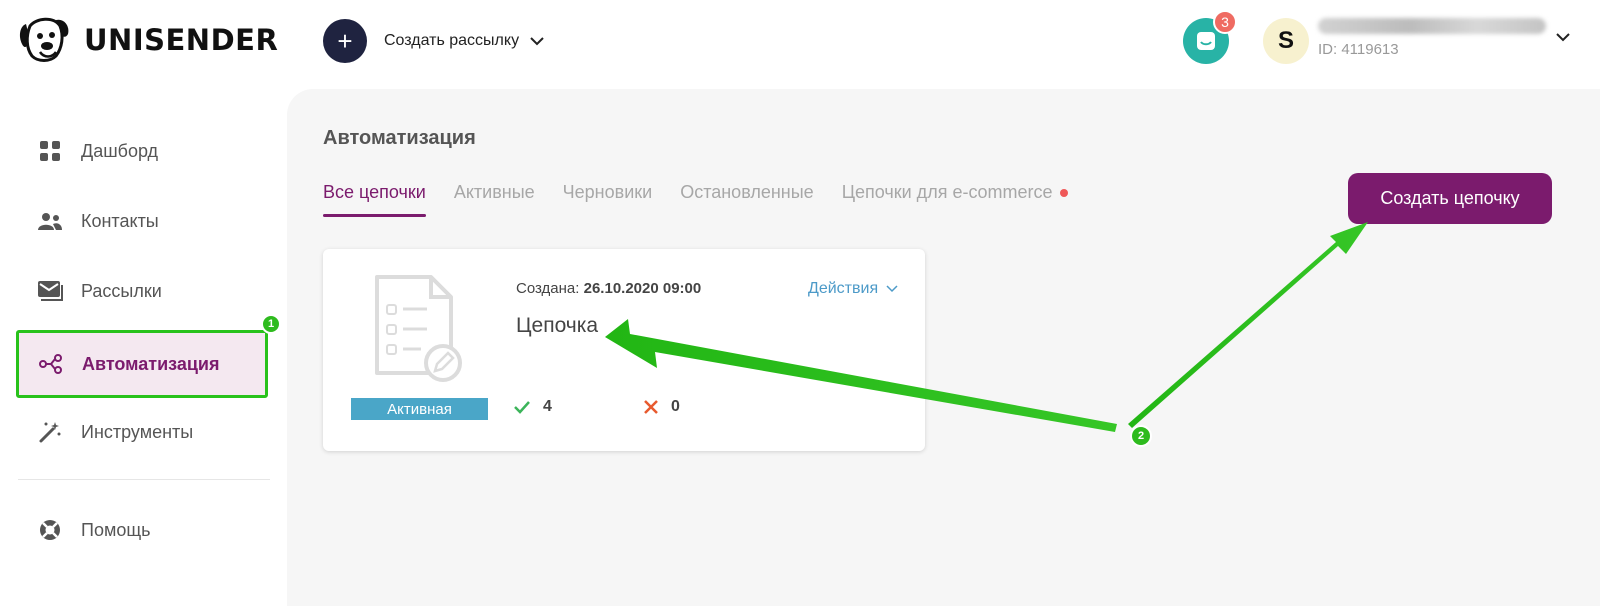  Describe the element at coordinates (1225, 22) in the screenshot. I see `notification-count-badge: 3` at that location.